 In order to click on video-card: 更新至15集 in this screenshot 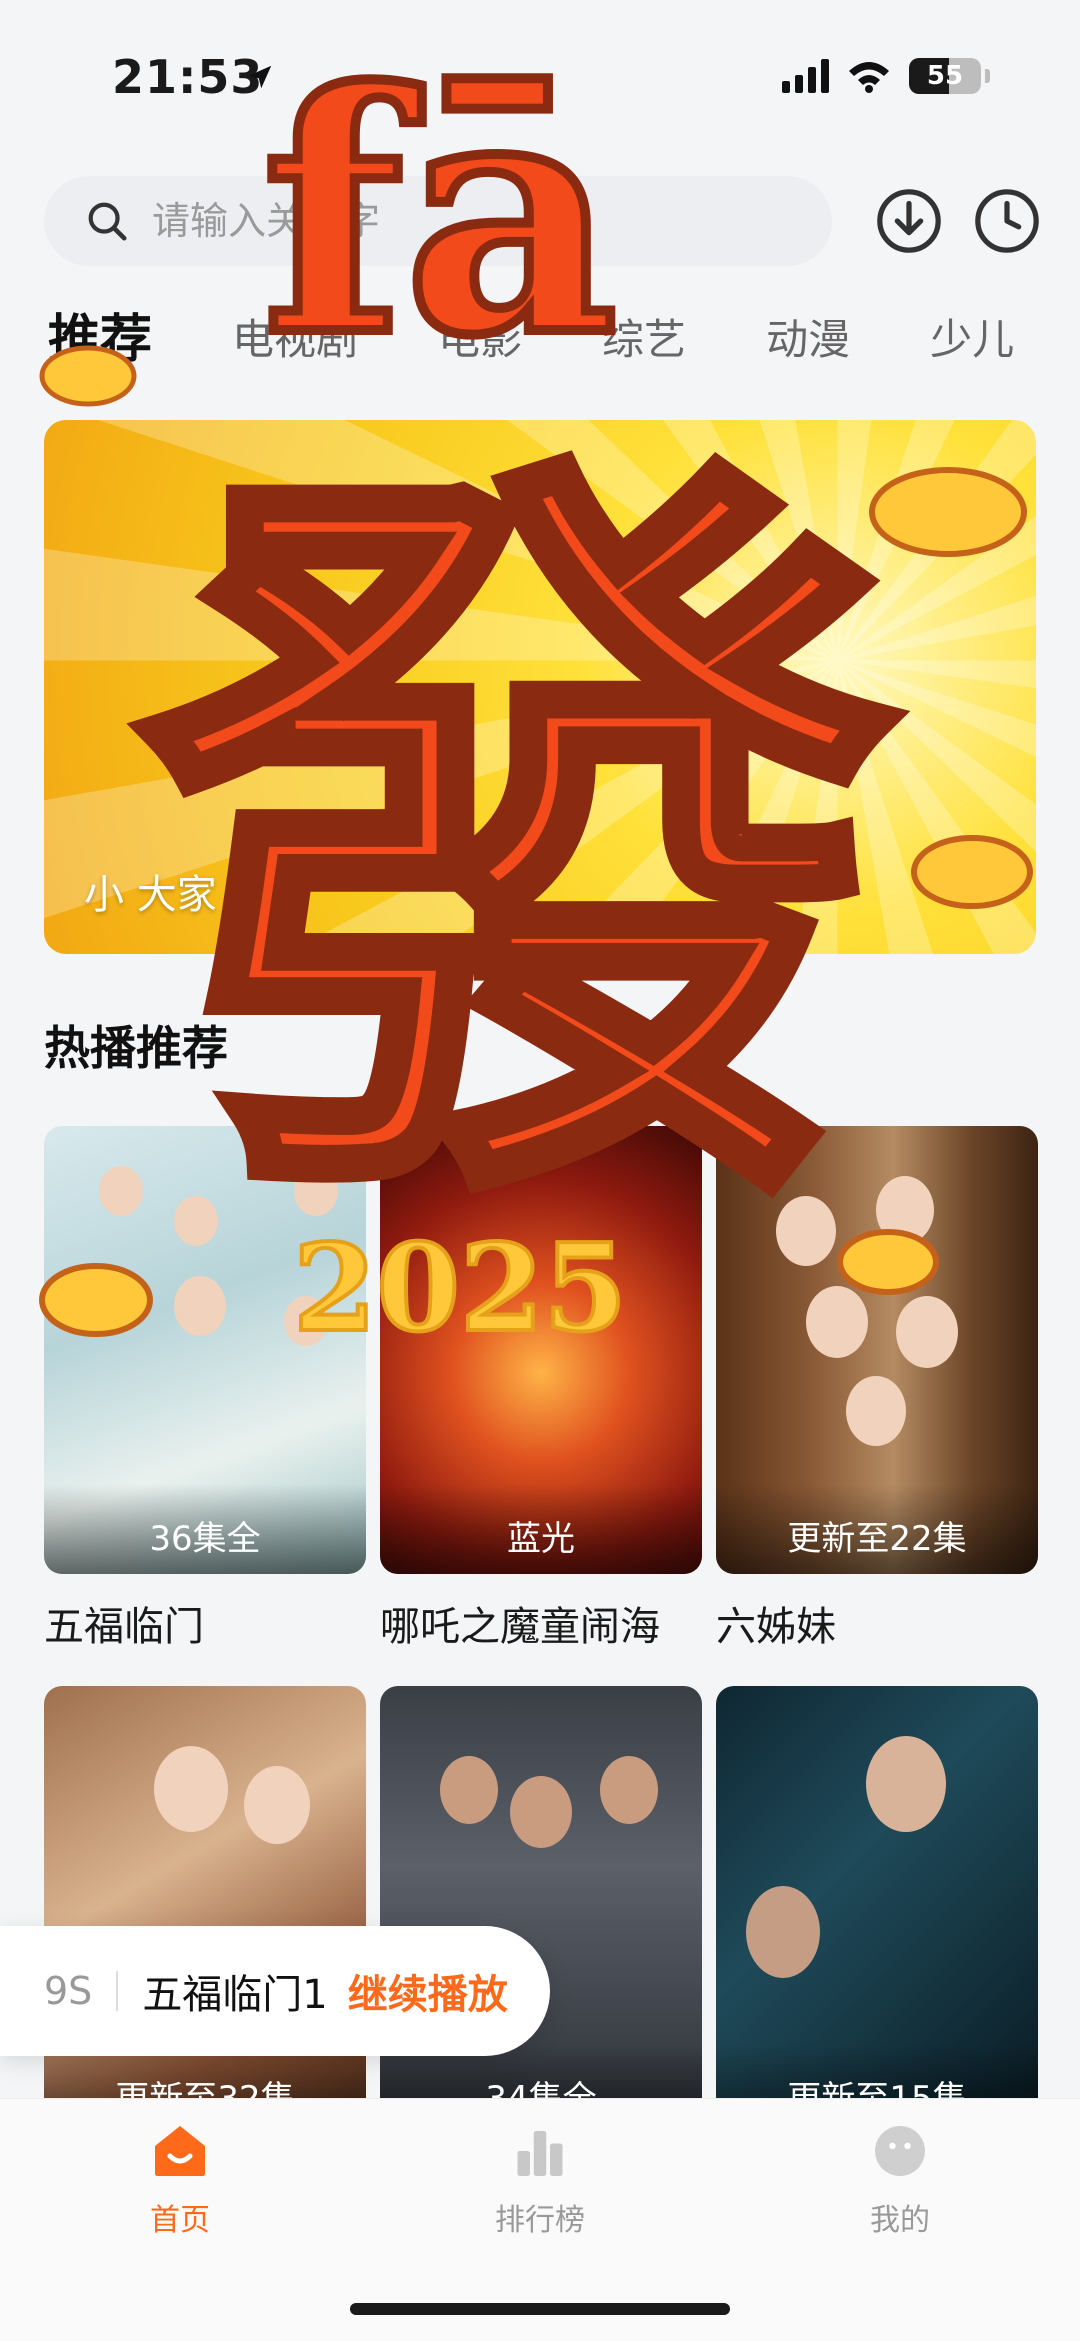, I will do `click(877, 1910)`.